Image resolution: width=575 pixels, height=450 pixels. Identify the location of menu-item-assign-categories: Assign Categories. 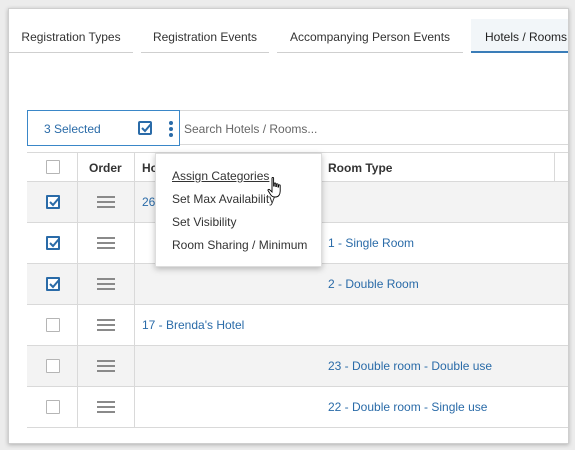
(238, 179).